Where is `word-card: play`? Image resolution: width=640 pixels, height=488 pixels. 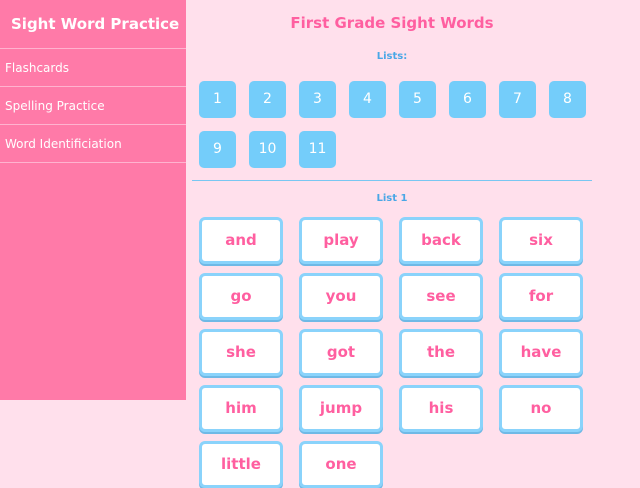
word-card: play is located at coordinates (341, 240).